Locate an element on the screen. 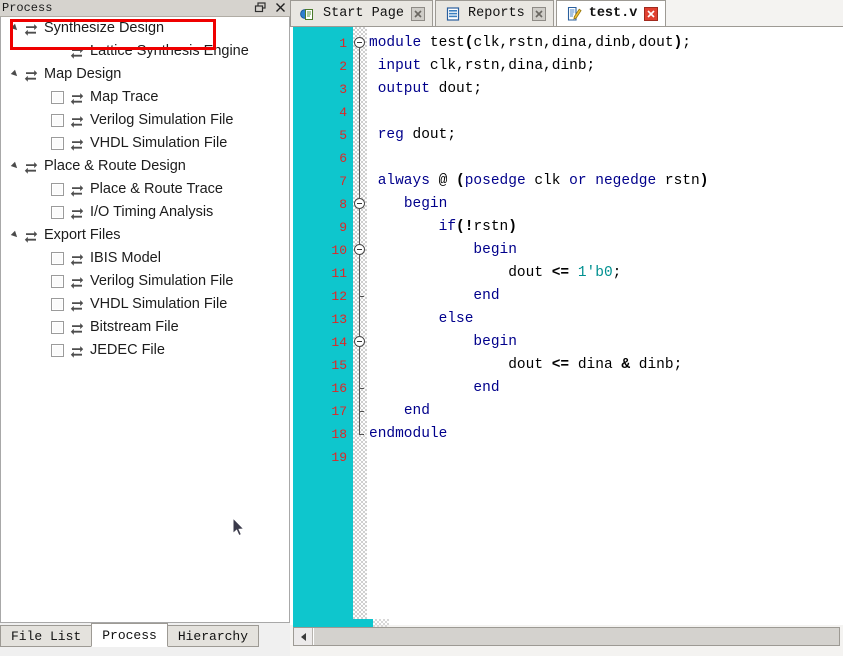 The image size is (843, 656). code-line: else is located at coordinates (605, 319).